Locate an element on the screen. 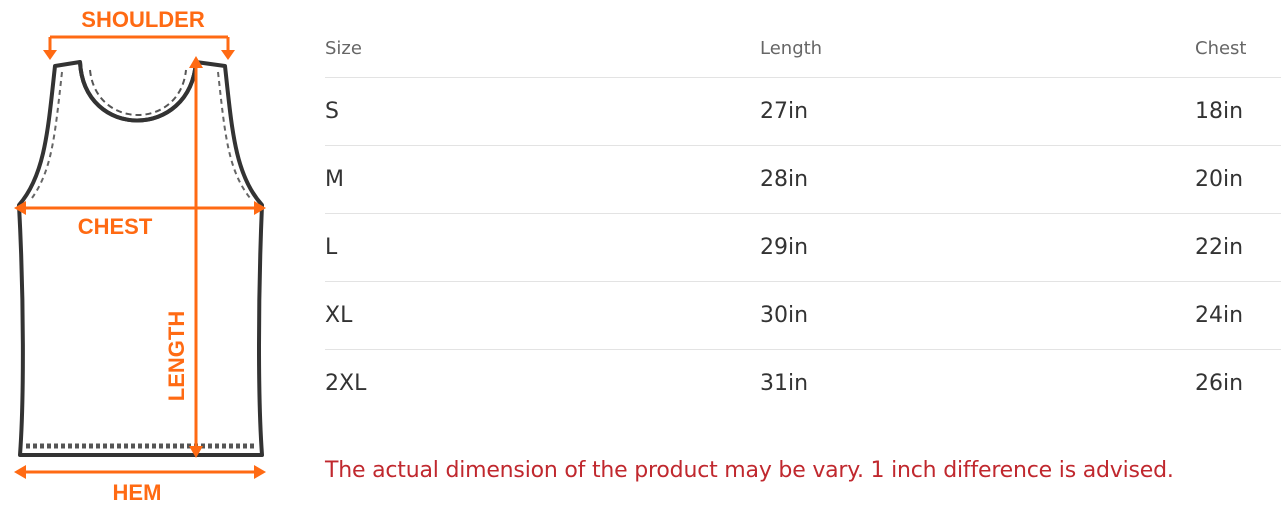 The image size is (1281, 525). header-length: Length is located at coordinates (977, 49).